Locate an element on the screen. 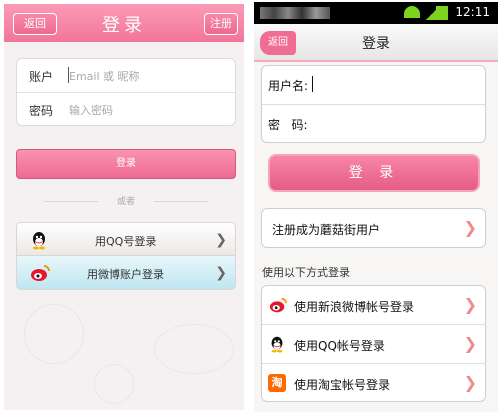 The height and width of the screenshot is (415, 500). weibo-login-button: 用微博账户登录 ❯ is located at coordinates (126, 273).